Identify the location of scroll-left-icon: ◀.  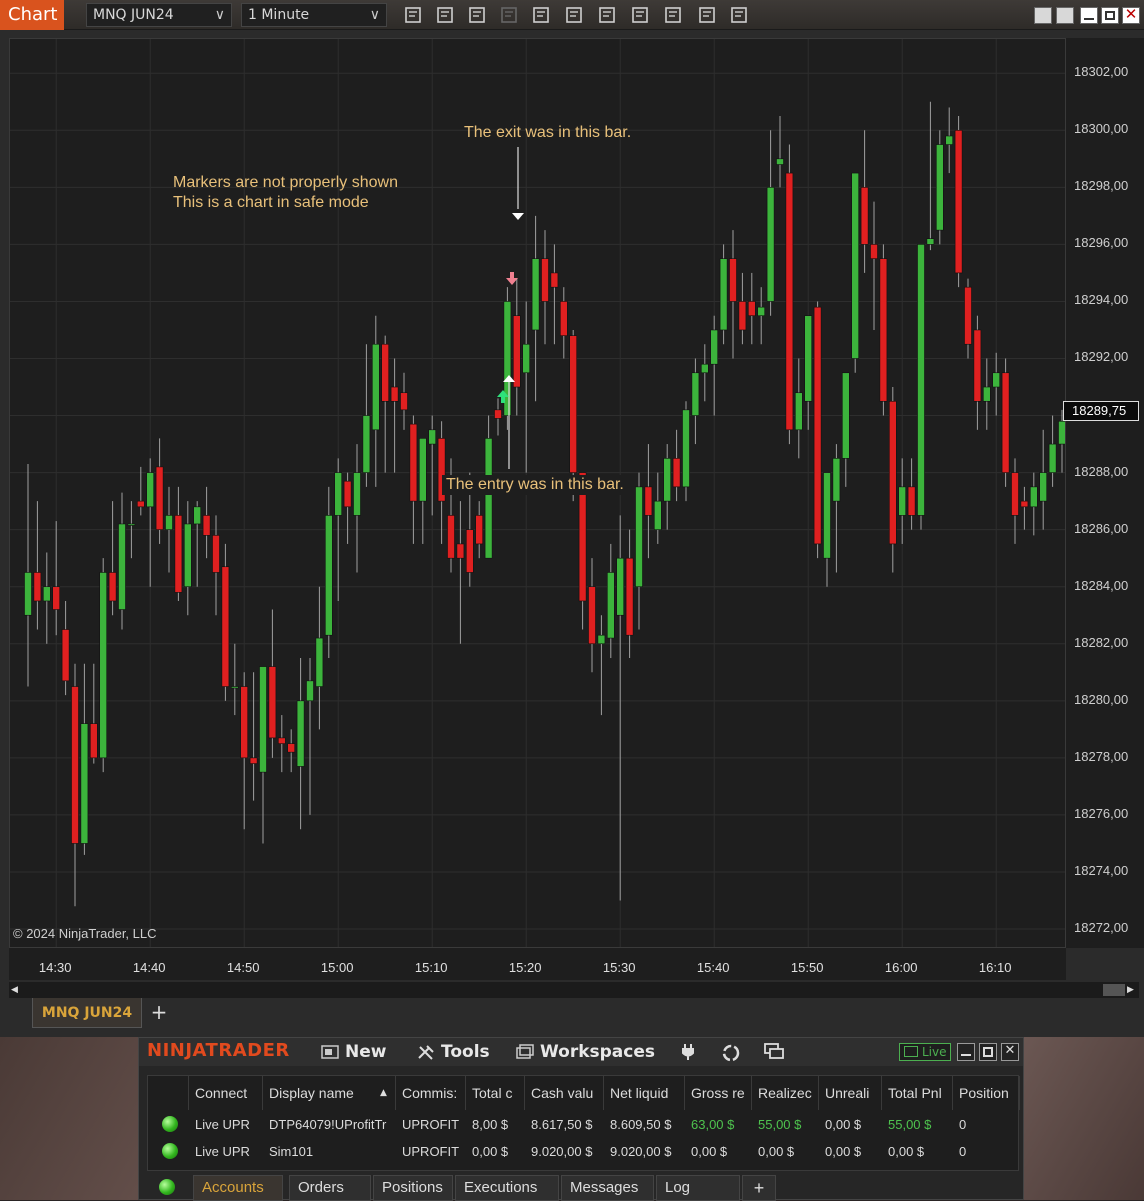
(14, 990).